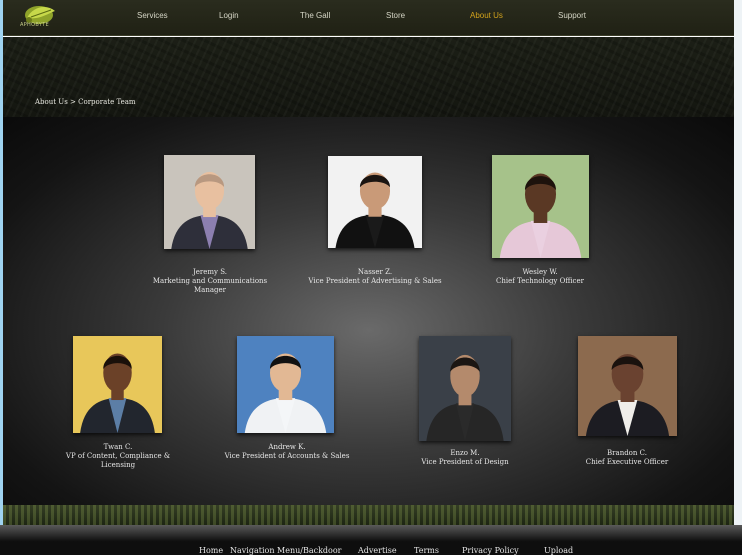  I want to click on nav-about-us: About Us, so click(486, 15).